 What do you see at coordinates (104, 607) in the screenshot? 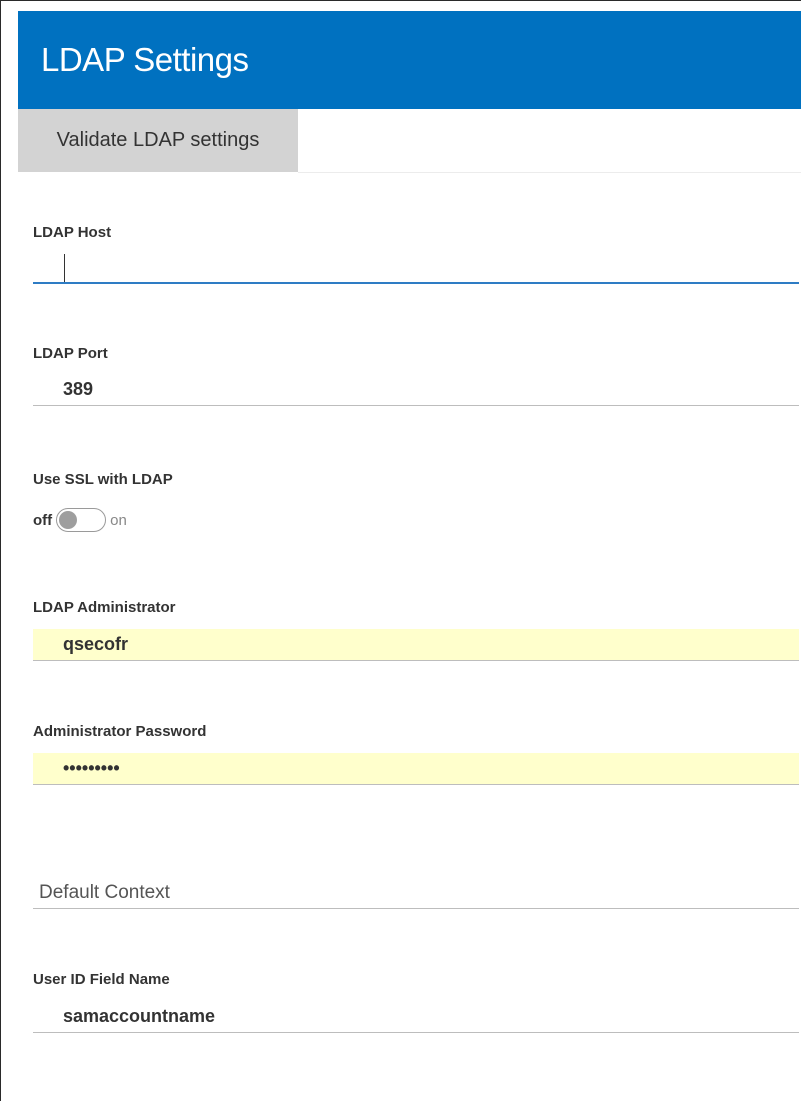
I see `ldap-administrator-label: LDAP Administrator` at bounding box center [104, 607].